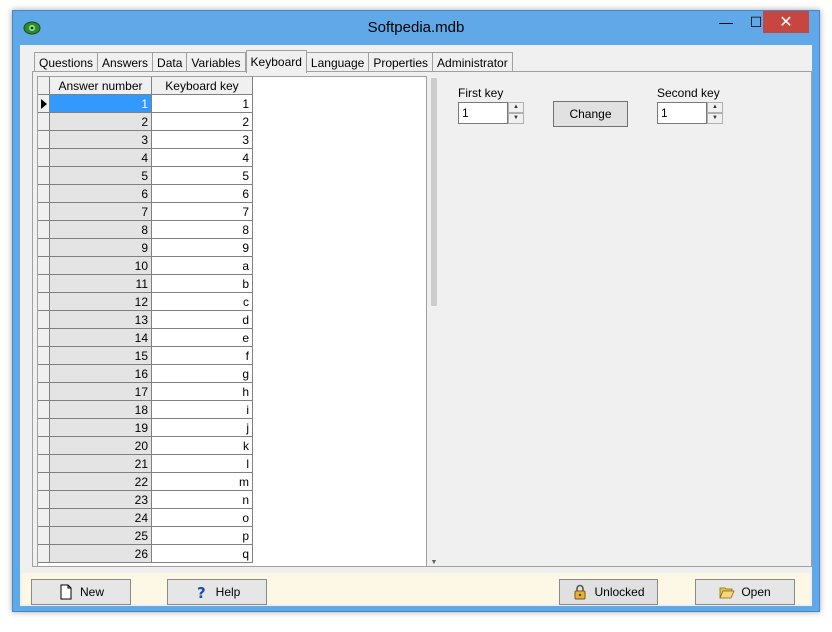  Describe the element at coordinates (101, 140) in the screenshot. I see `answer-number-cell: 3` at that location.